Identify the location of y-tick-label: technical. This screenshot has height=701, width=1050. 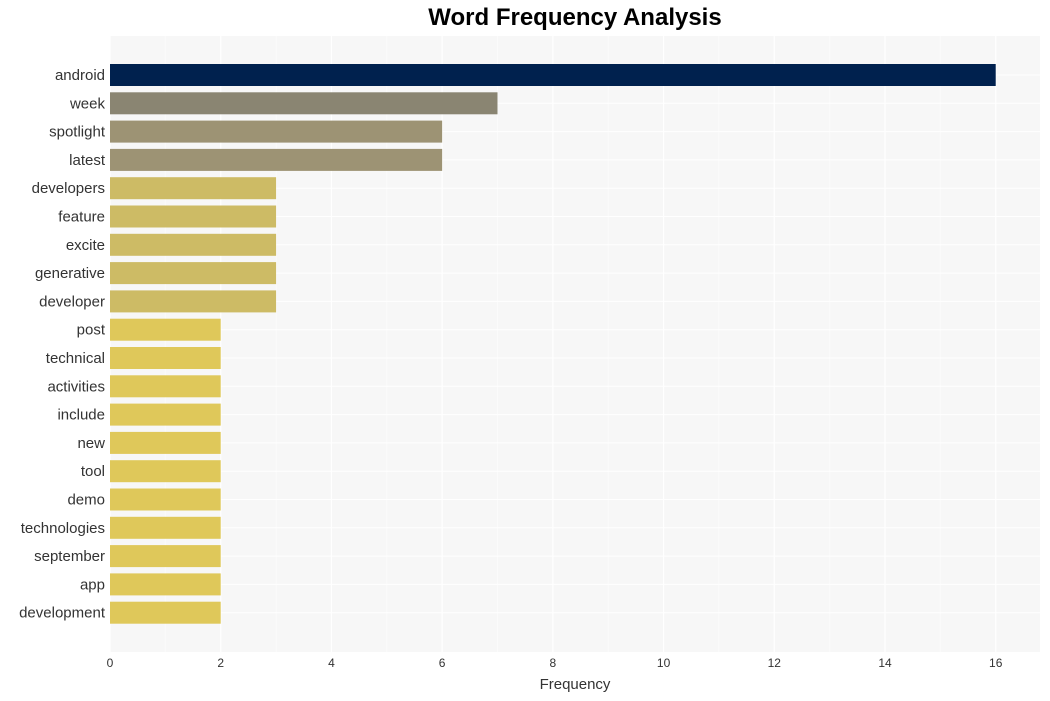
(75, 358).